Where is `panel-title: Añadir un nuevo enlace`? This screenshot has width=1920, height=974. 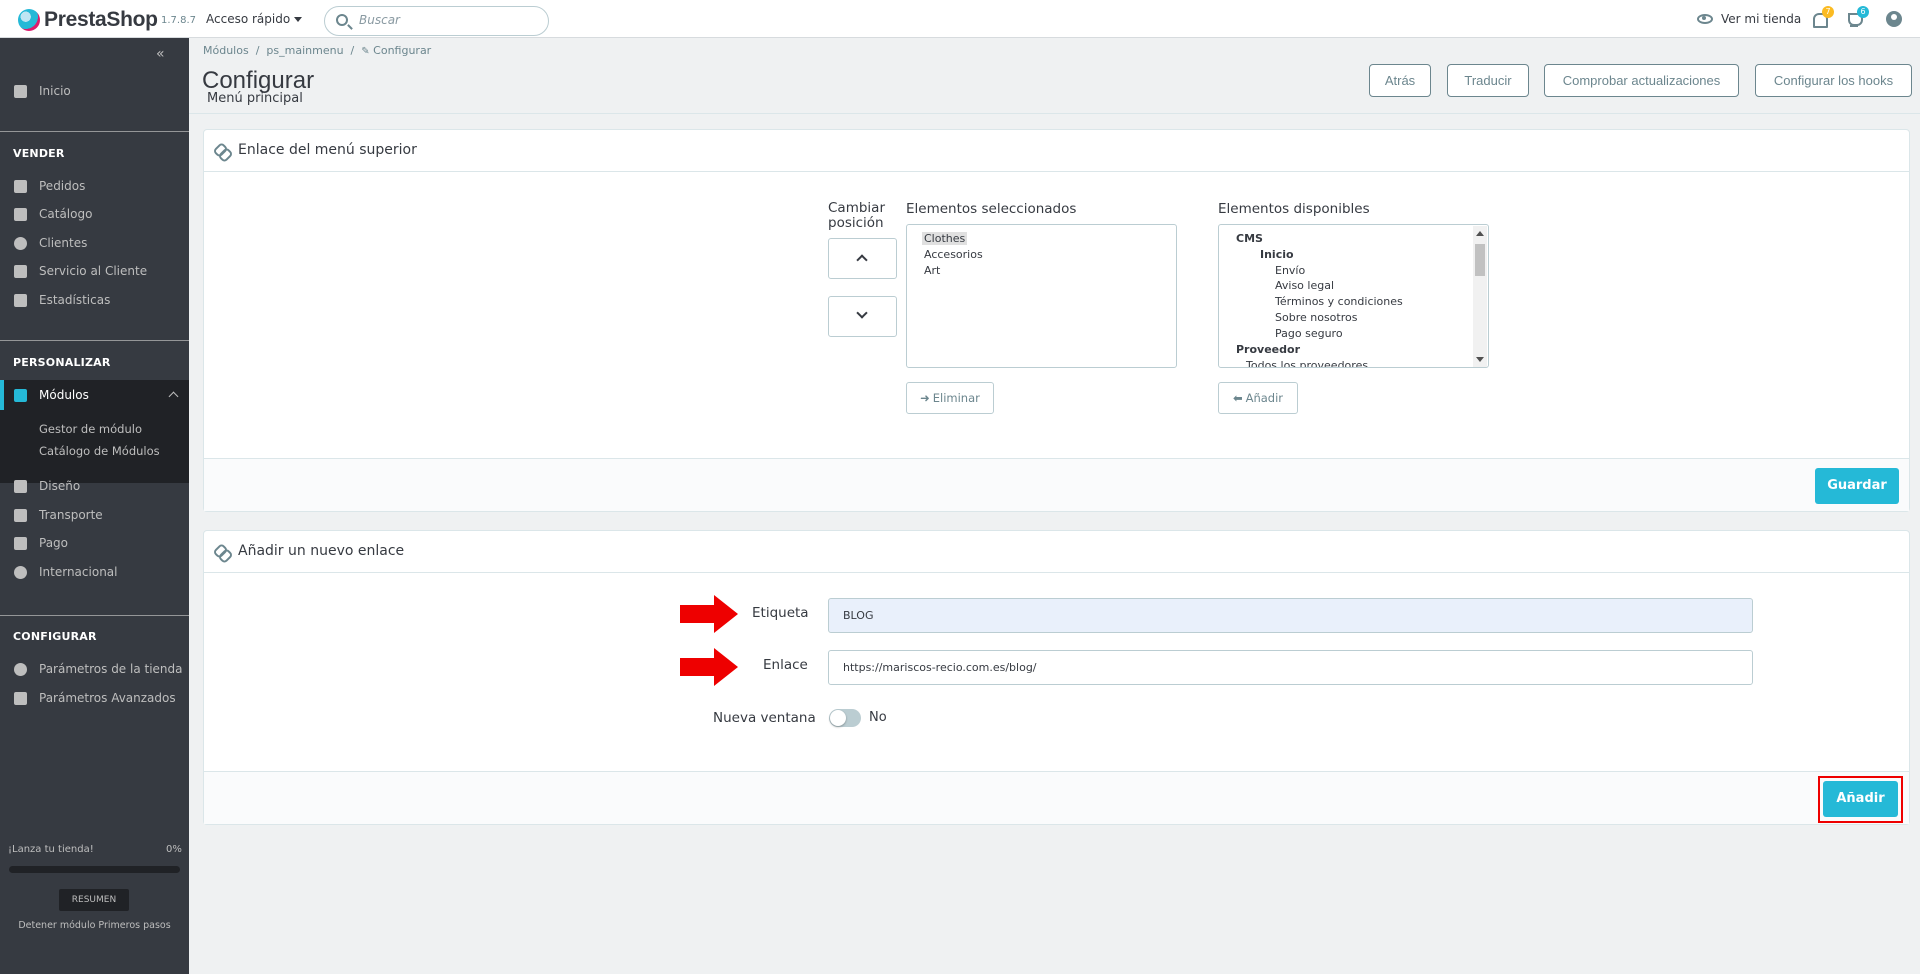
panel-title: Añadir un nuevo enlace is located at coordinates (321, 551).